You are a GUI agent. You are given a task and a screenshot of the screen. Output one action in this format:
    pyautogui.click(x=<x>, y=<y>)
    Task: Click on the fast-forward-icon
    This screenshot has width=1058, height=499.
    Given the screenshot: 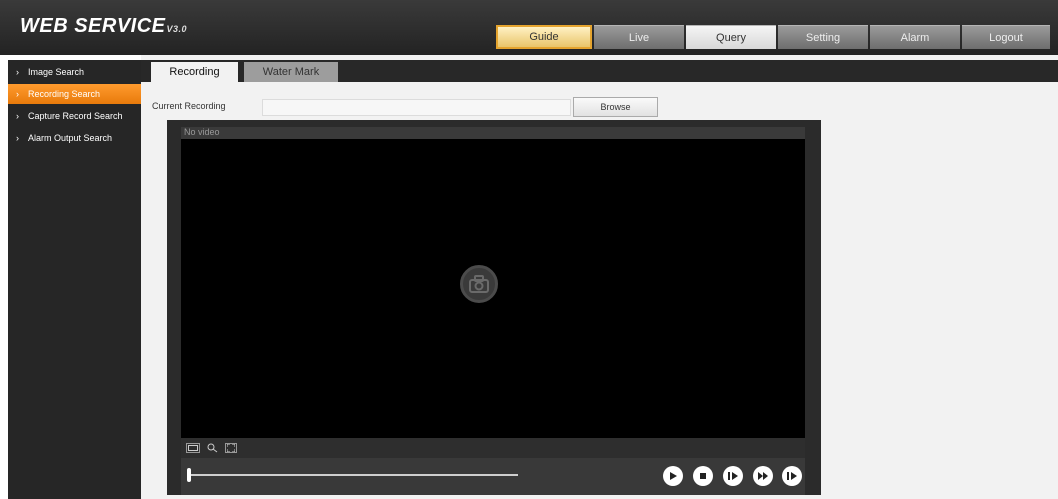 What is the action you would take?
    pyautogui.click(x=763, y=476)
    